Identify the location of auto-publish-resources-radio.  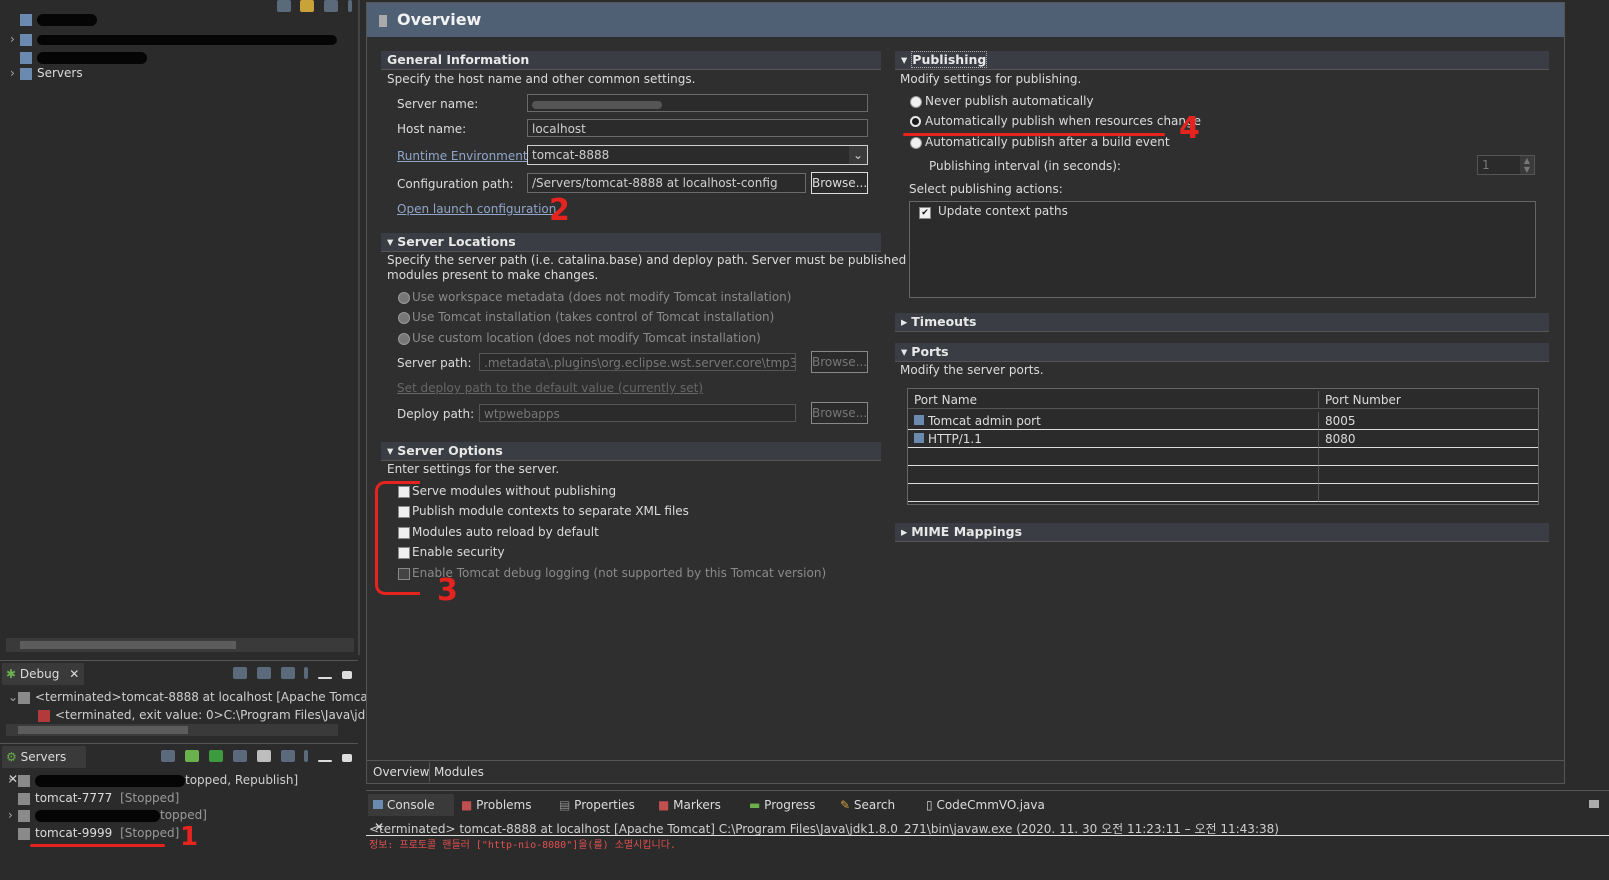
(915, 121).